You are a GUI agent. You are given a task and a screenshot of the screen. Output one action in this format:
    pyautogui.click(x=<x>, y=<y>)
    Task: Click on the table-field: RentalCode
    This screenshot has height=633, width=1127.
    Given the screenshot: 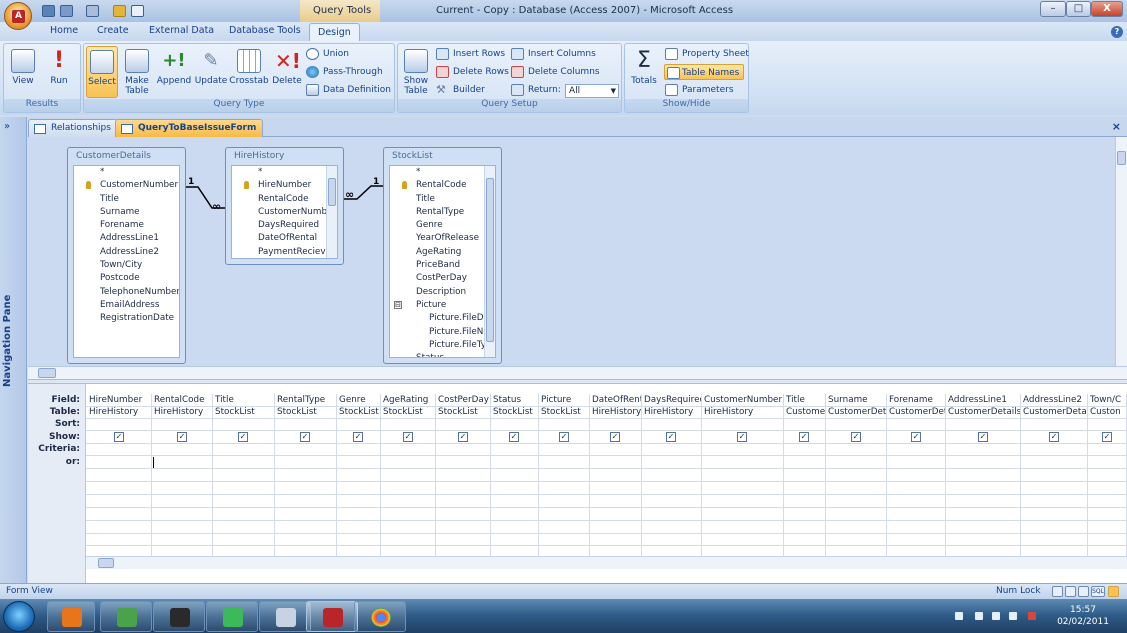 What is the action you would take?
    pyautogui.click(x=284, y=199)
    